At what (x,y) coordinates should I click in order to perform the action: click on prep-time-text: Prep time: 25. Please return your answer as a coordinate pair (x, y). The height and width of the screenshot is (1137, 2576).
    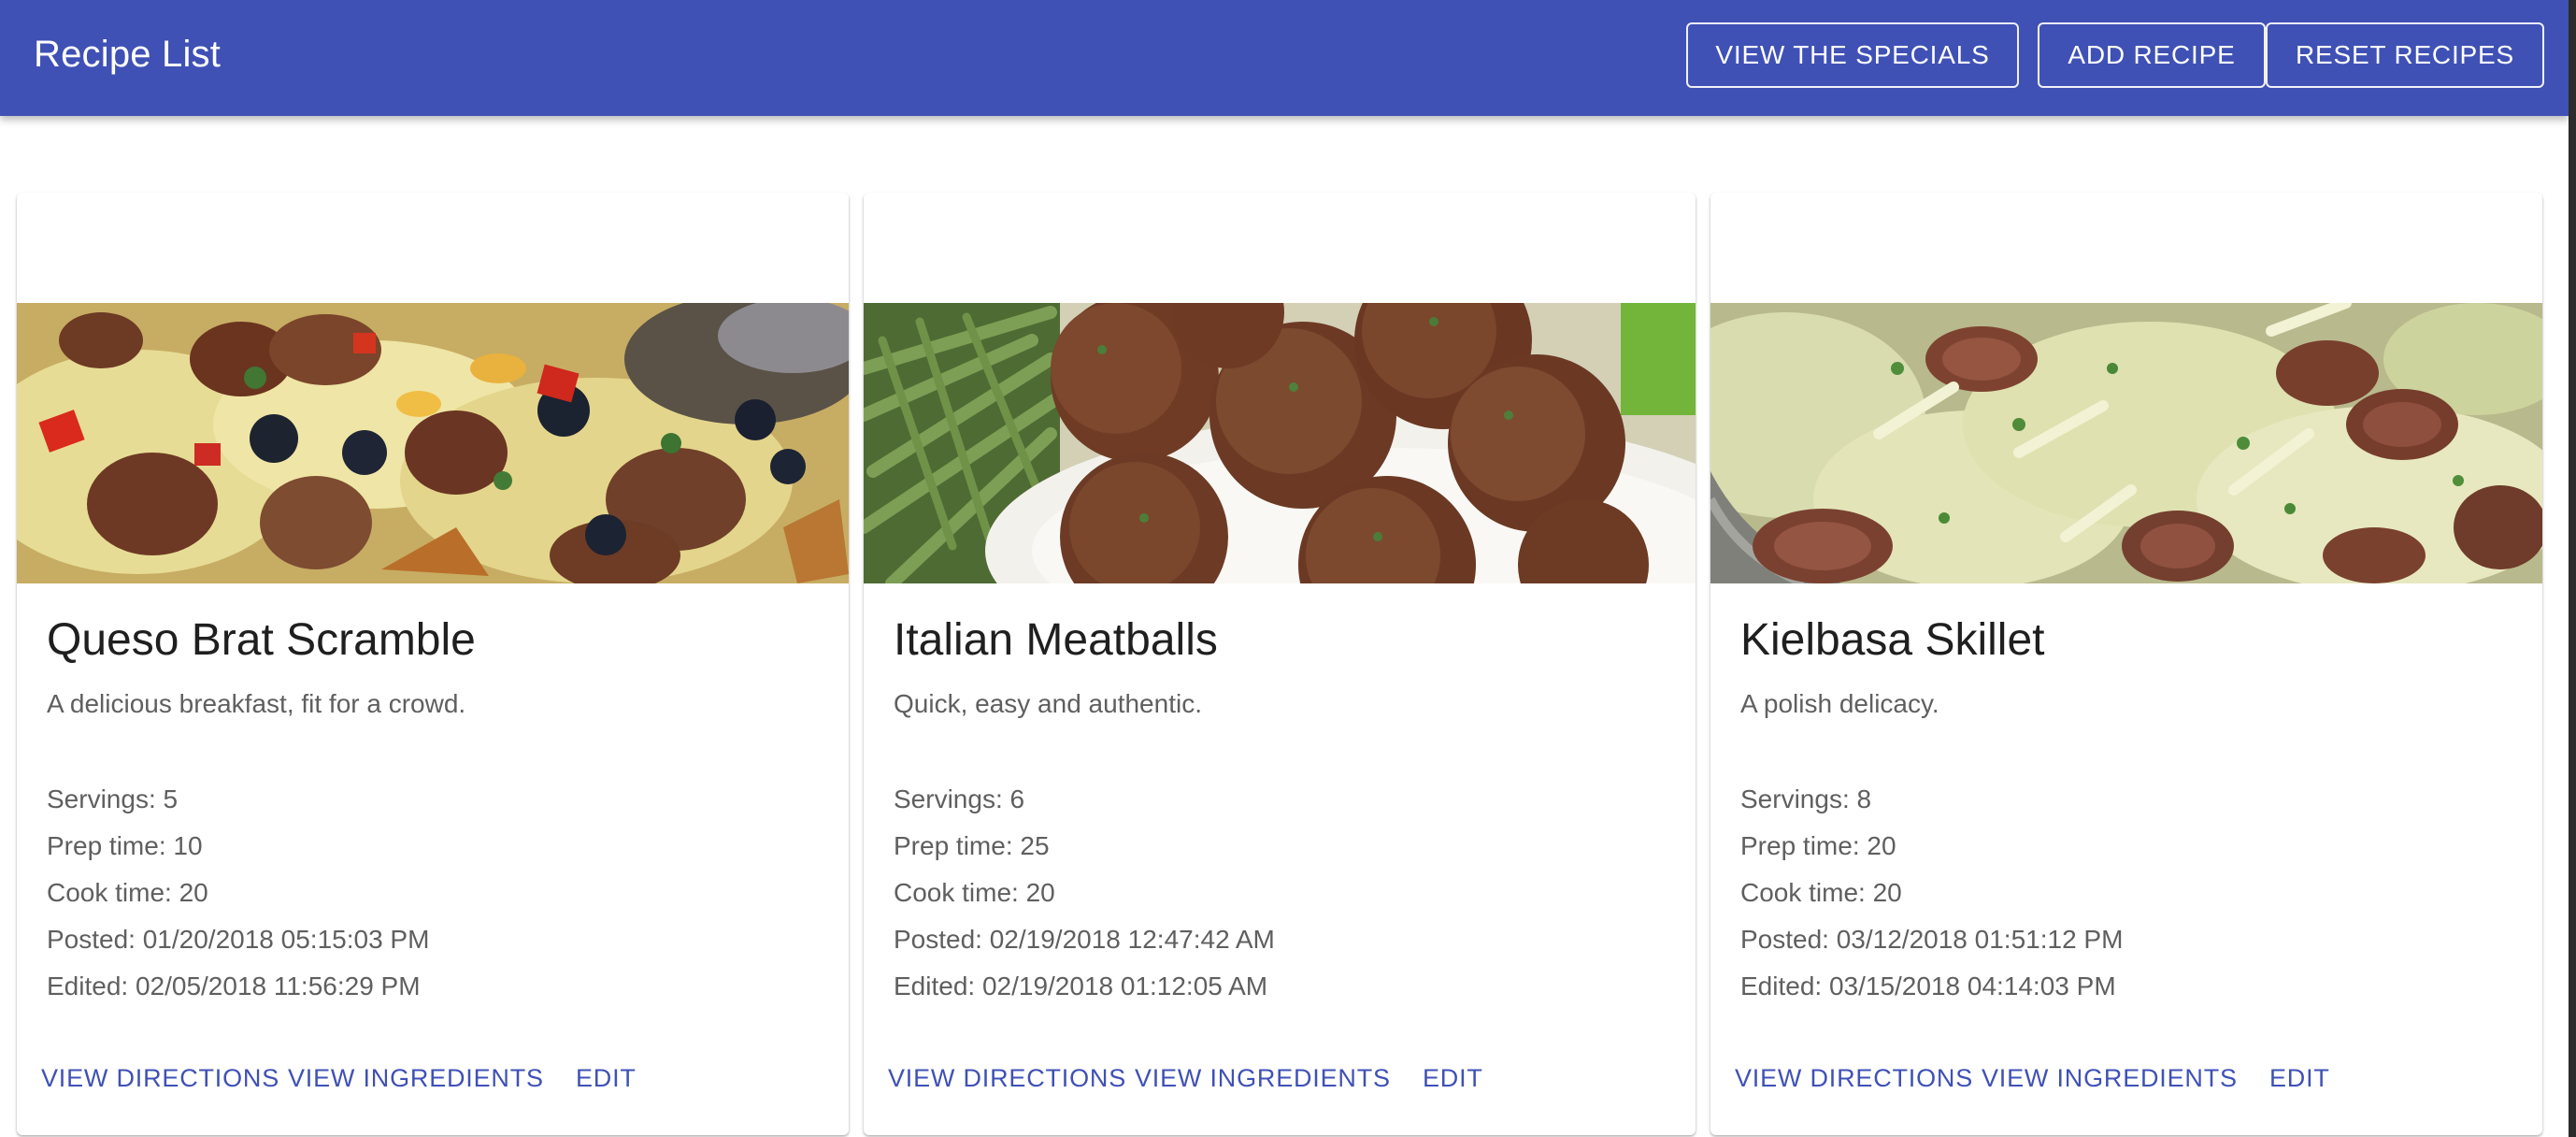
    Looking at the image, I should click on (972, 845).